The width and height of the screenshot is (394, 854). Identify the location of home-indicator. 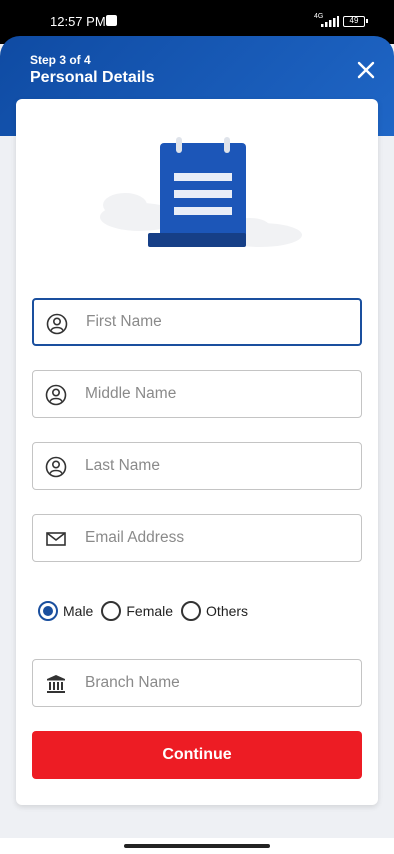
(197, 846).